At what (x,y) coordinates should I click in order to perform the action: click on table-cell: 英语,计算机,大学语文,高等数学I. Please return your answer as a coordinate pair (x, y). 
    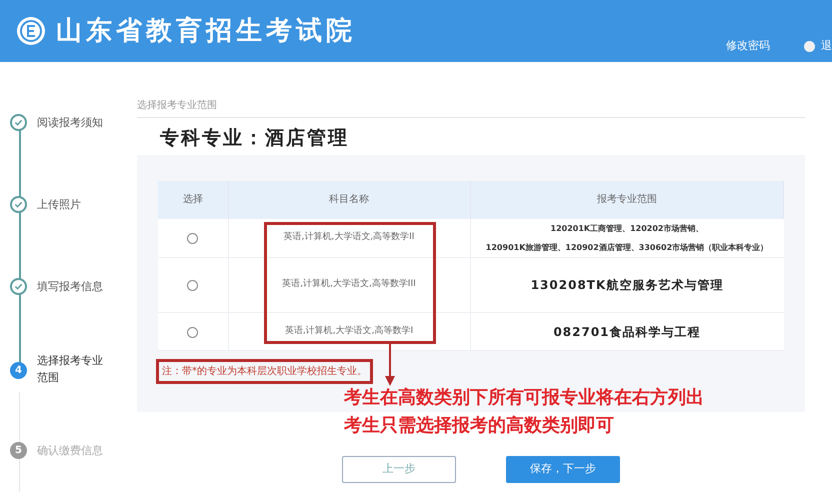
    Looking at the image, I should click on (349, 331).